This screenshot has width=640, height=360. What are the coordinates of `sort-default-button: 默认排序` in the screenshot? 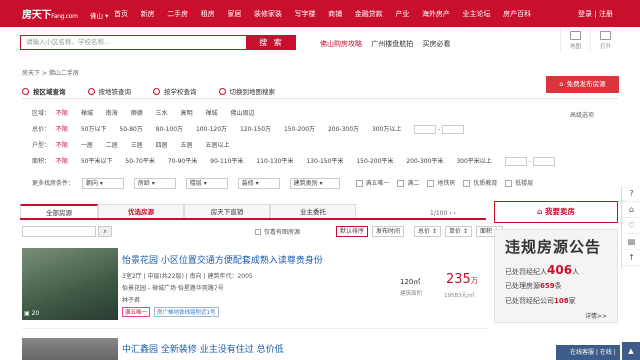 It's located at (352, 231).